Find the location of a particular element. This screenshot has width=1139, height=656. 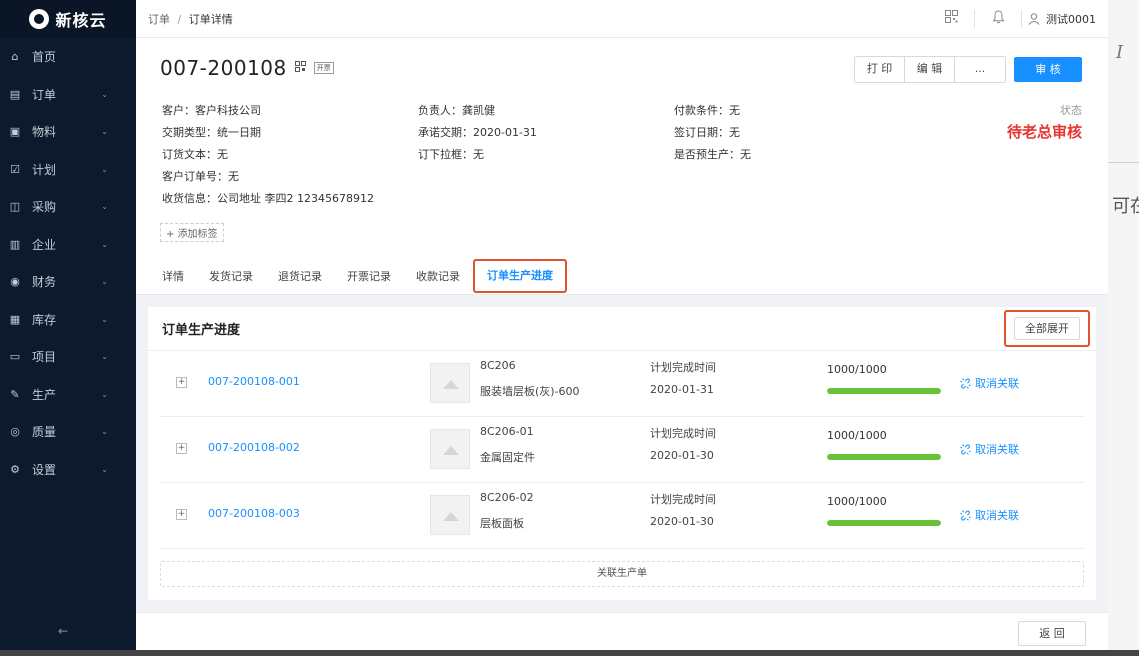

sidebar-item-label: 库存 is located at coordinates (44, 319).